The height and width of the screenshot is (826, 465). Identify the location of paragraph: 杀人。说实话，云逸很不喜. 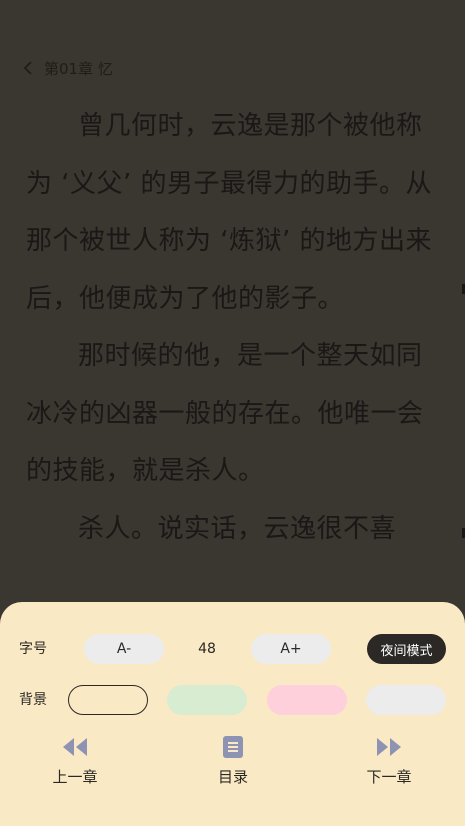
(237, 528).